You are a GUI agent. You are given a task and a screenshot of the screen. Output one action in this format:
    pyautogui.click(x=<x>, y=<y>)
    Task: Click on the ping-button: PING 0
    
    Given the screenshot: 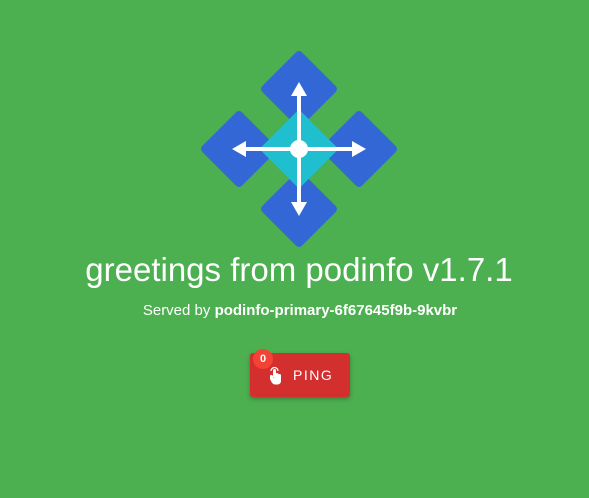 What is the action you would take?
    pyautogui.click(x=300, y=373)
    